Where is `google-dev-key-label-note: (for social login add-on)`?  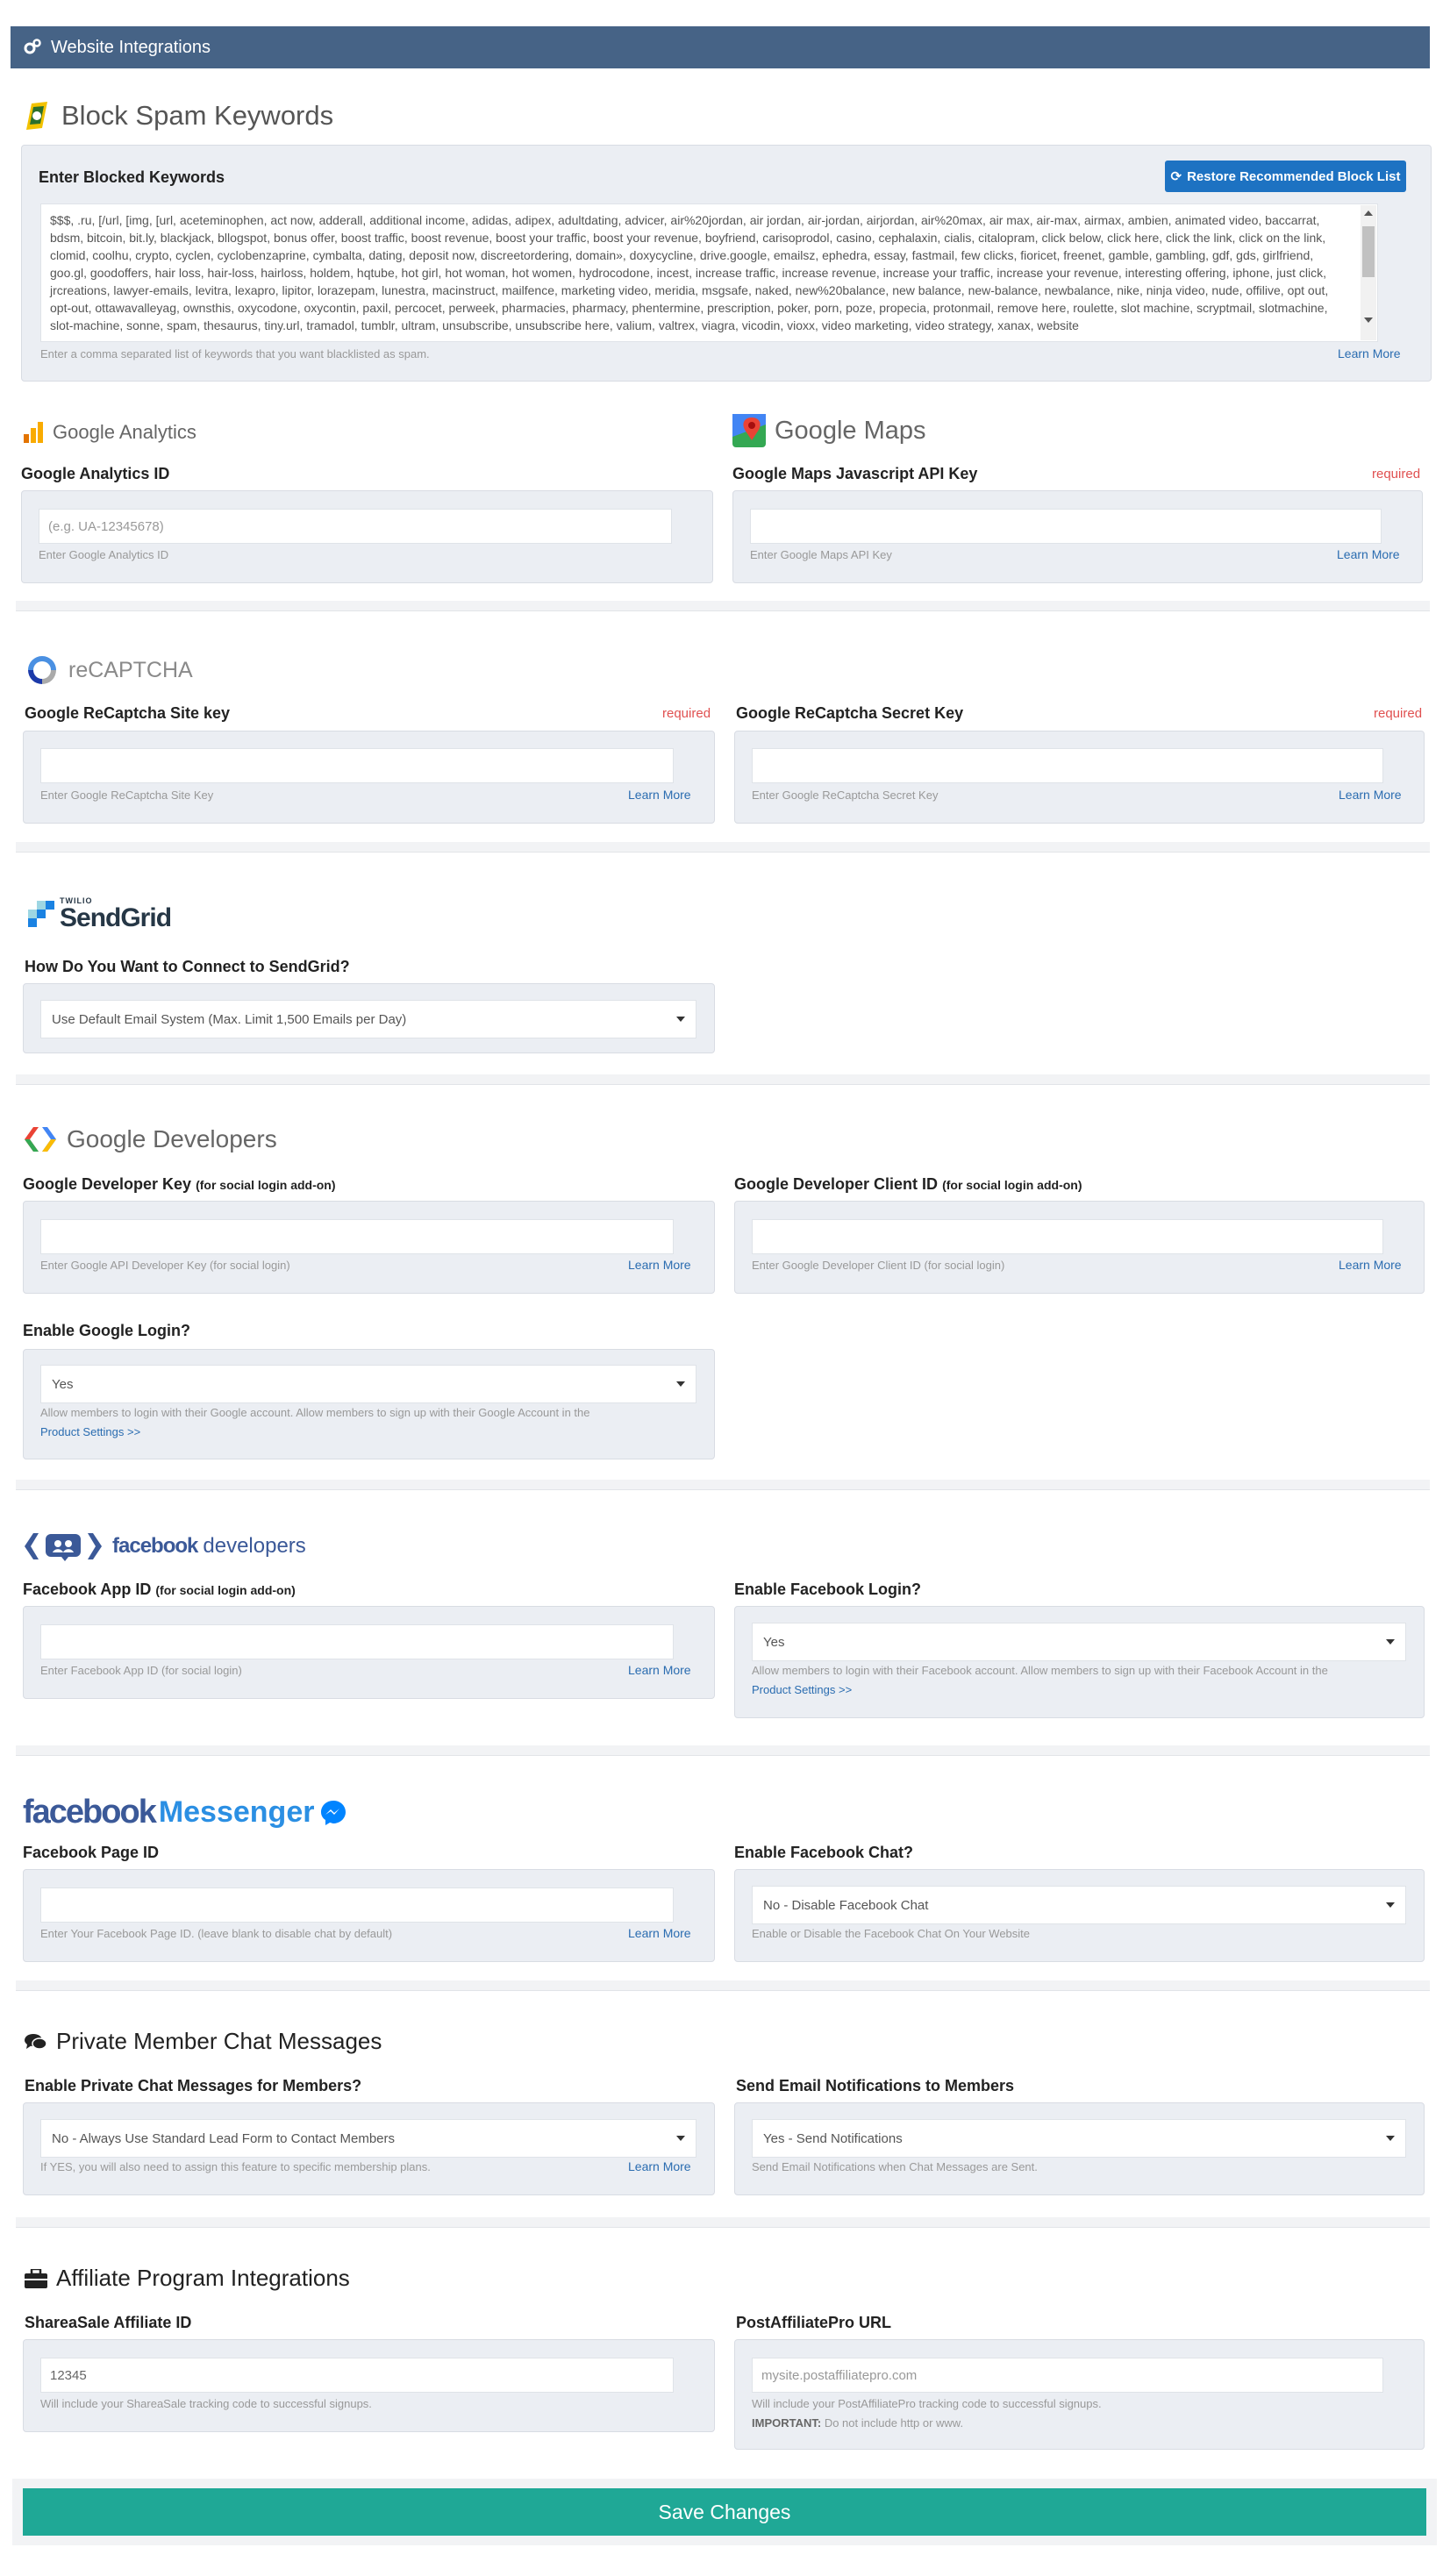
google-dev-key-label-note: (for social login add-on) is located at coordinates (266, 1185).